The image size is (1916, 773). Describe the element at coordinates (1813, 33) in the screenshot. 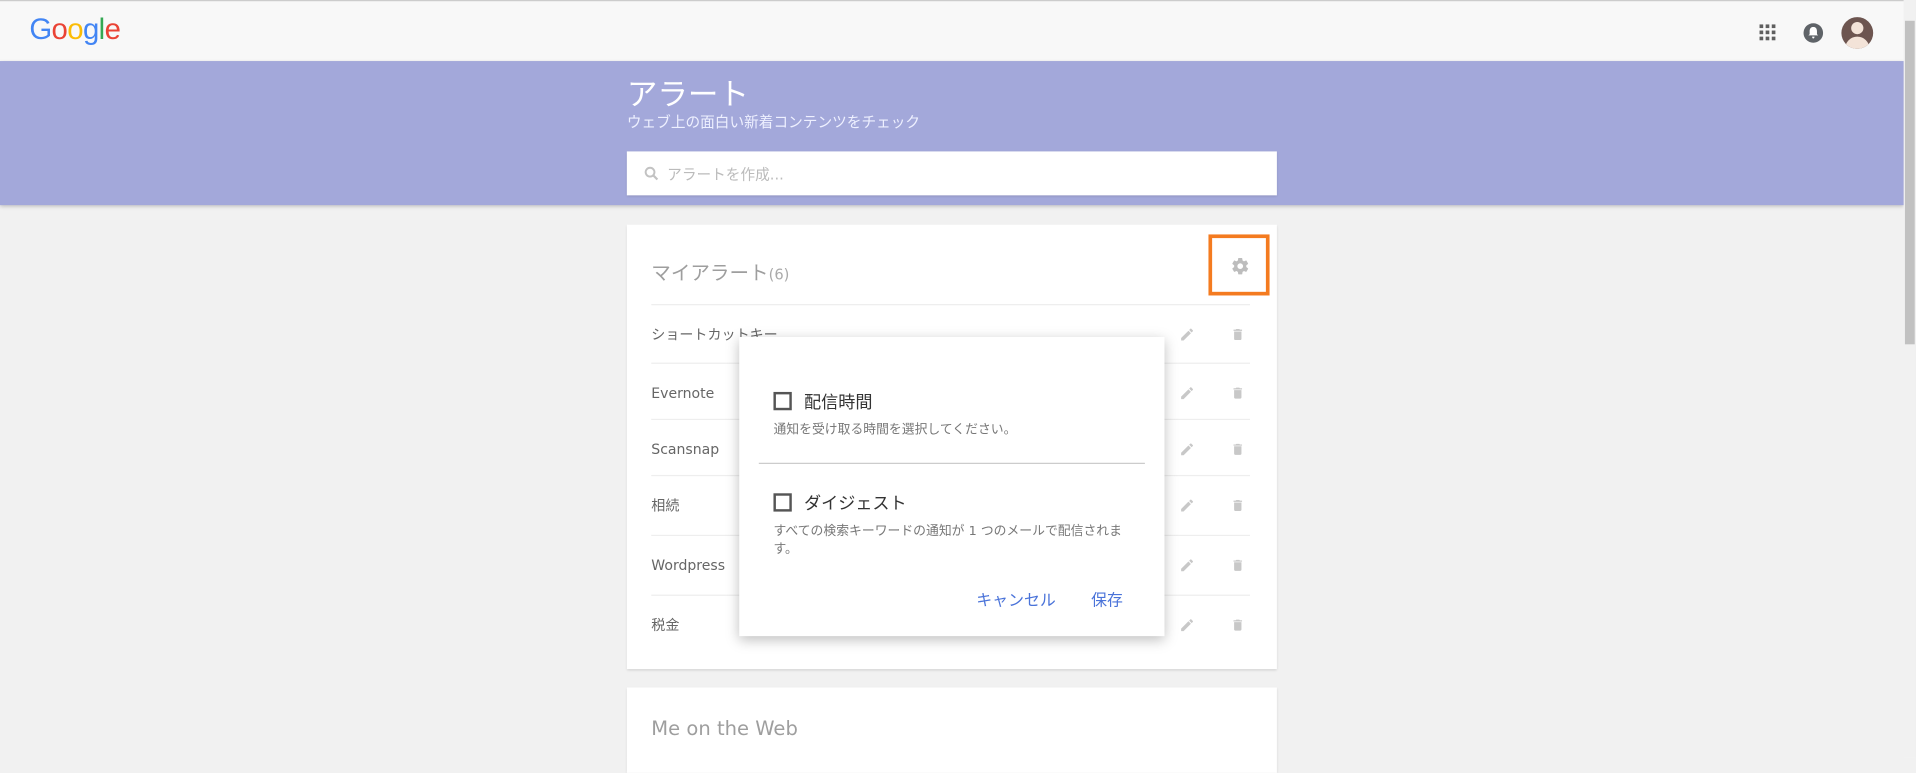

I see `notification-bell-icon` at that location.